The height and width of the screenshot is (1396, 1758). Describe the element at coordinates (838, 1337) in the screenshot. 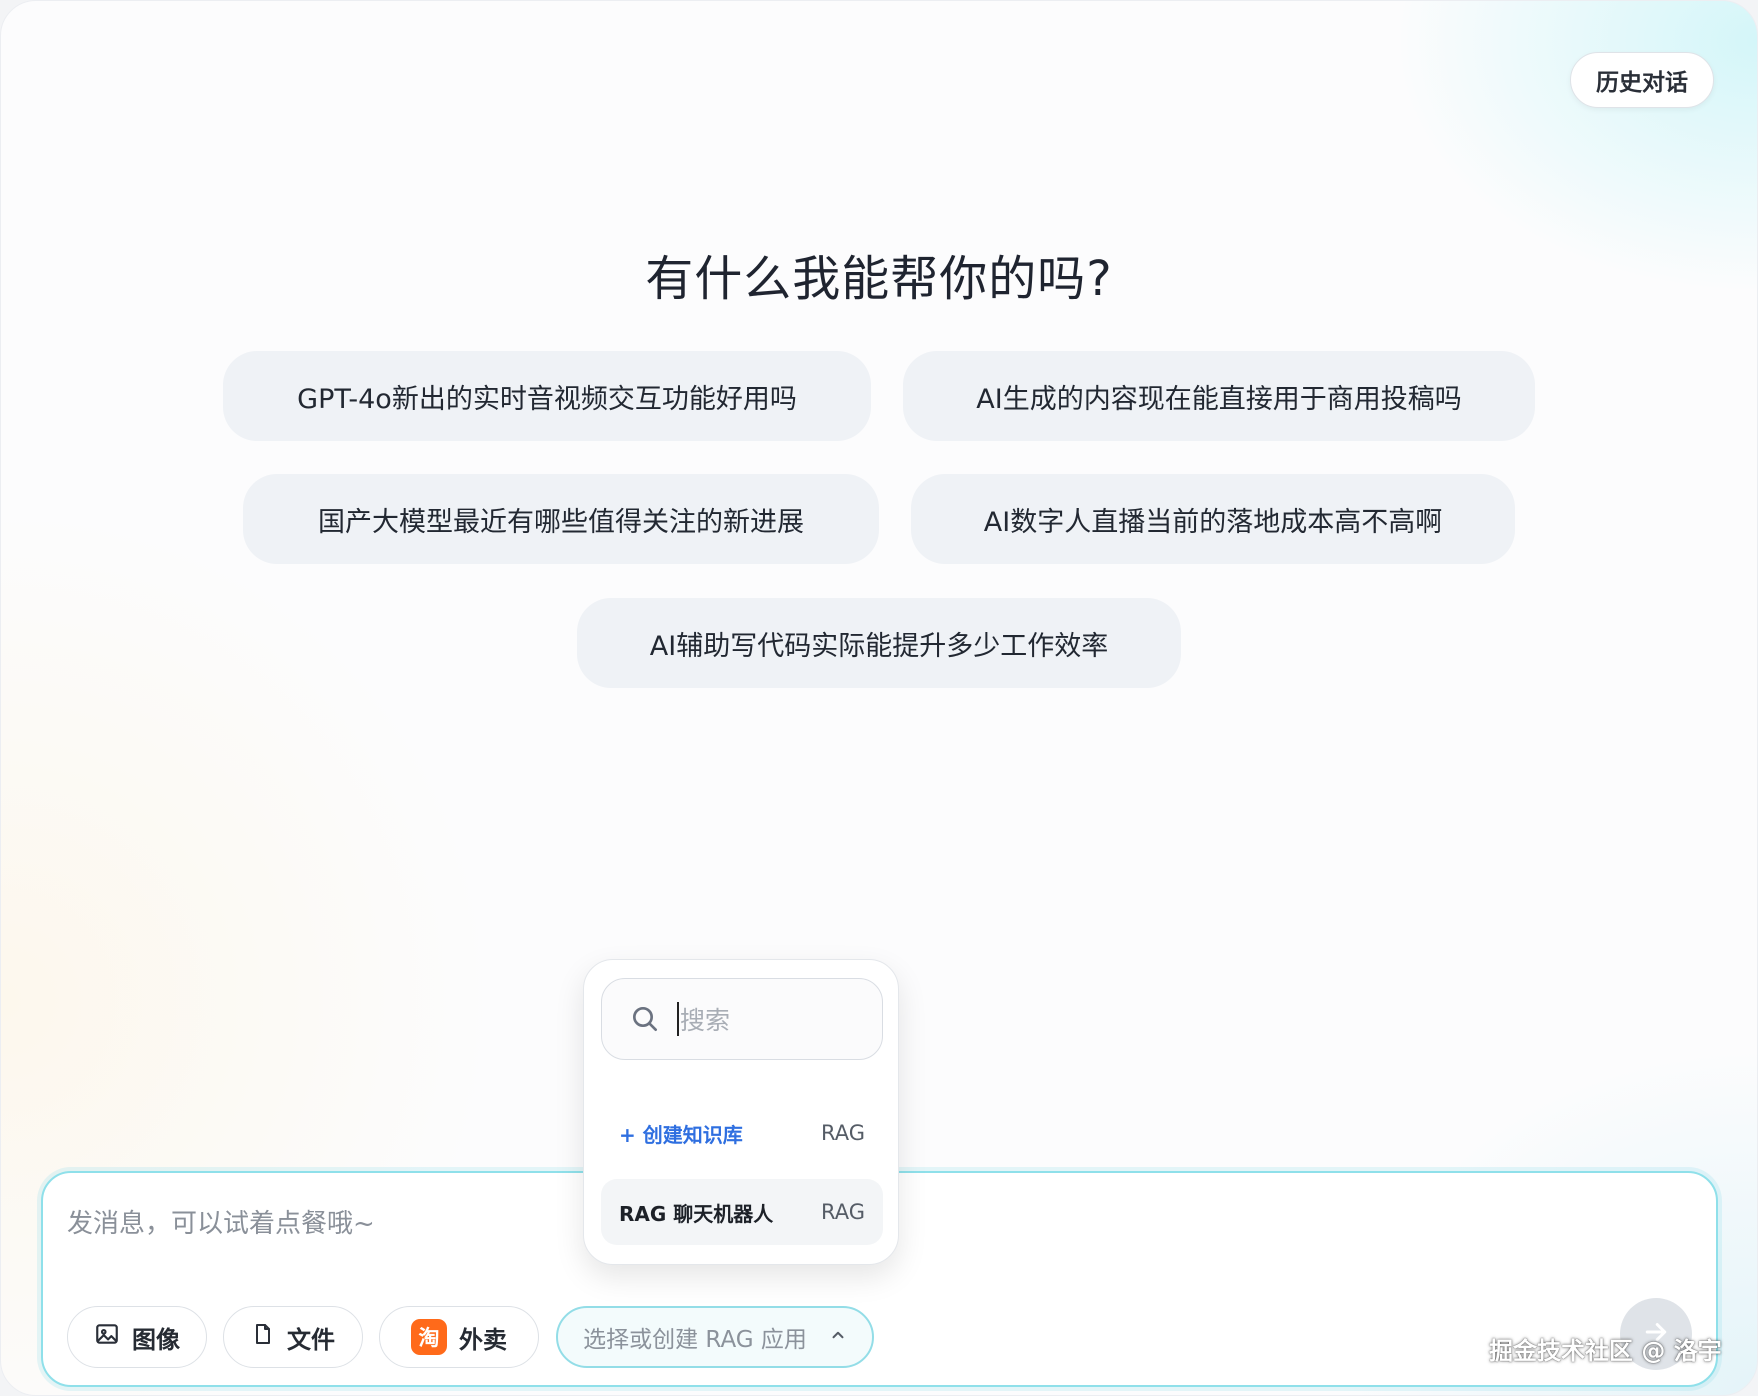

I see `chevron-up-icon` at that location.